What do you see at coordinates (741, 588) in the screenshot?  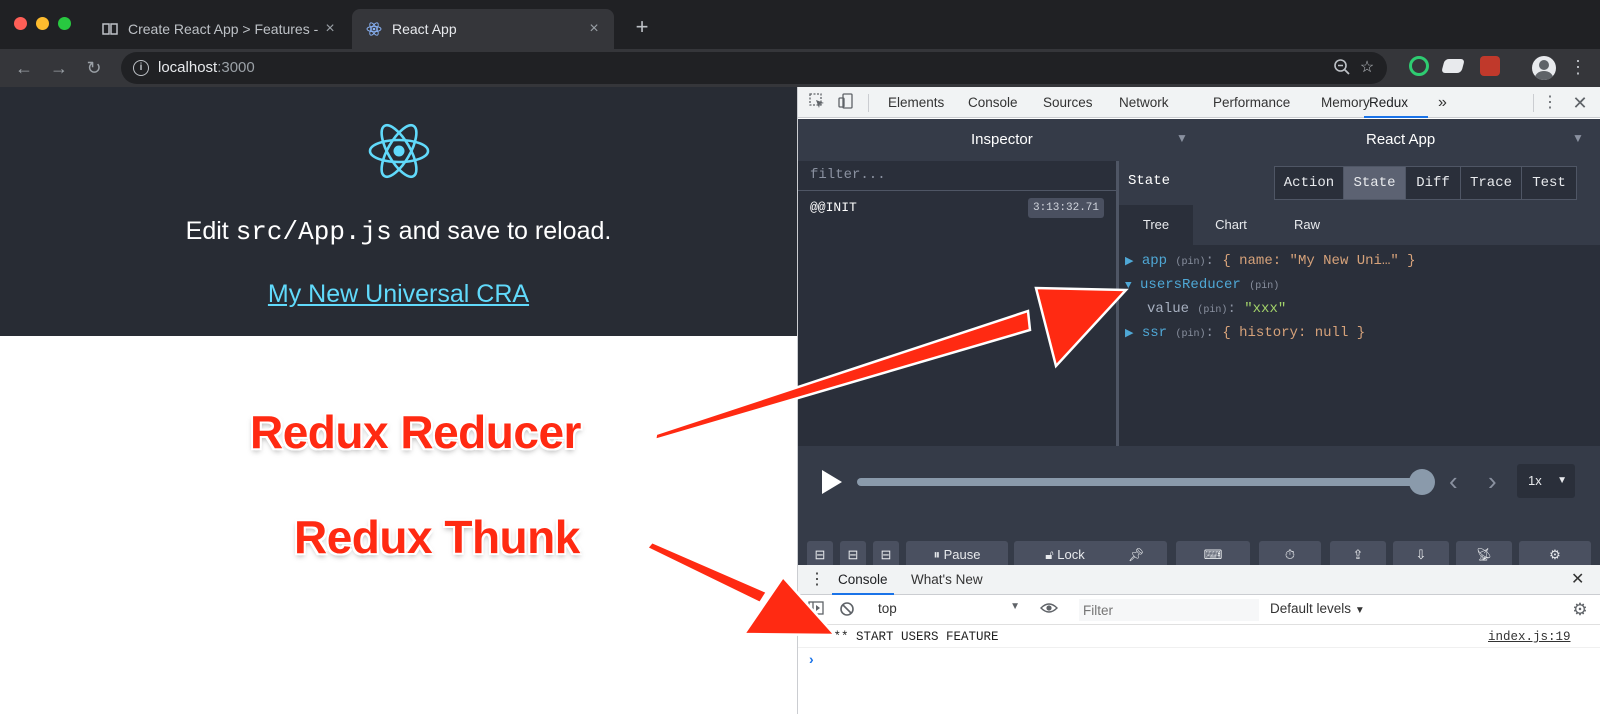 I see `arrow-to-thunk` at bounding box center [741, 588].